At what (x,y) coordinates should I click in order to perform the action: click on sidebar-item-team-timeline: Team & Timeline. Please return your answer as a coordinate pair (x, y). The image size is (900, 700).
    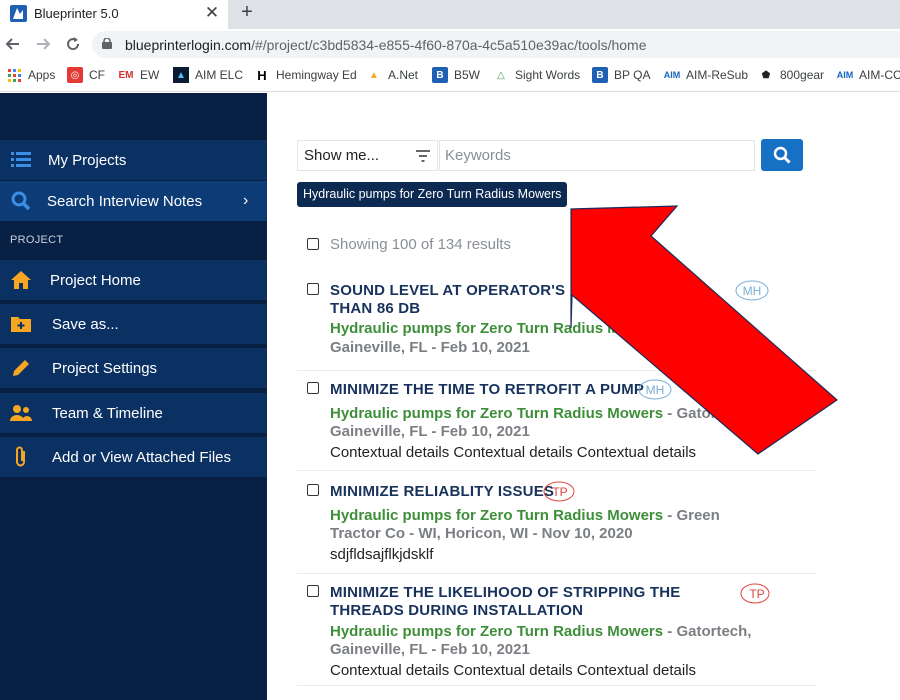
    Looking at the image, I should click on (133, 413).